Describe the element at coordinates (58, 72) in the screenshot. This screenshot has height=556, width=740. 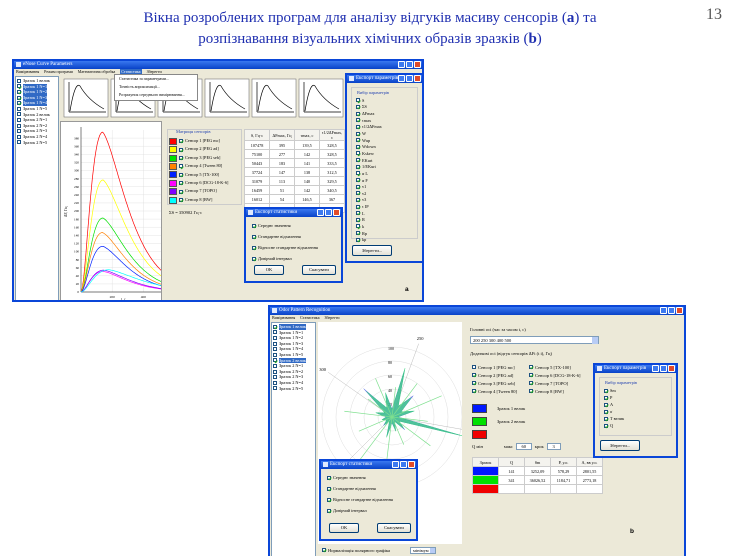
I see `menu-item: Режим програми` at that location.